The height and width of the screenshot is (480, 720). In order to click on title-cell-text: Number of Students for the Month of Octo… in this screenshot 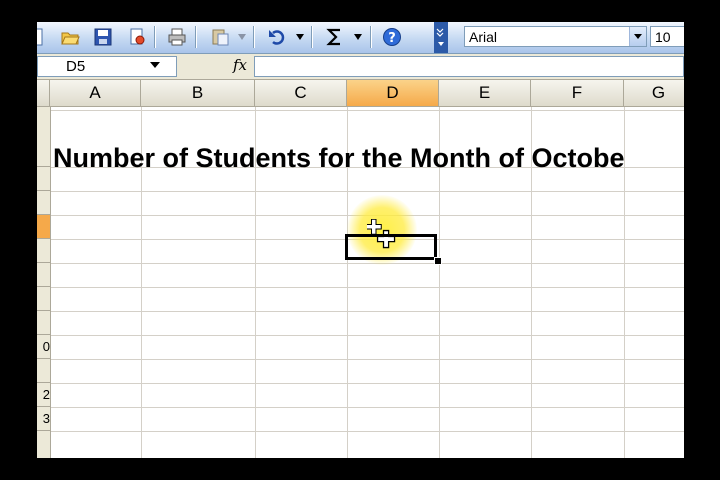, I will do `click(338, 158)`.